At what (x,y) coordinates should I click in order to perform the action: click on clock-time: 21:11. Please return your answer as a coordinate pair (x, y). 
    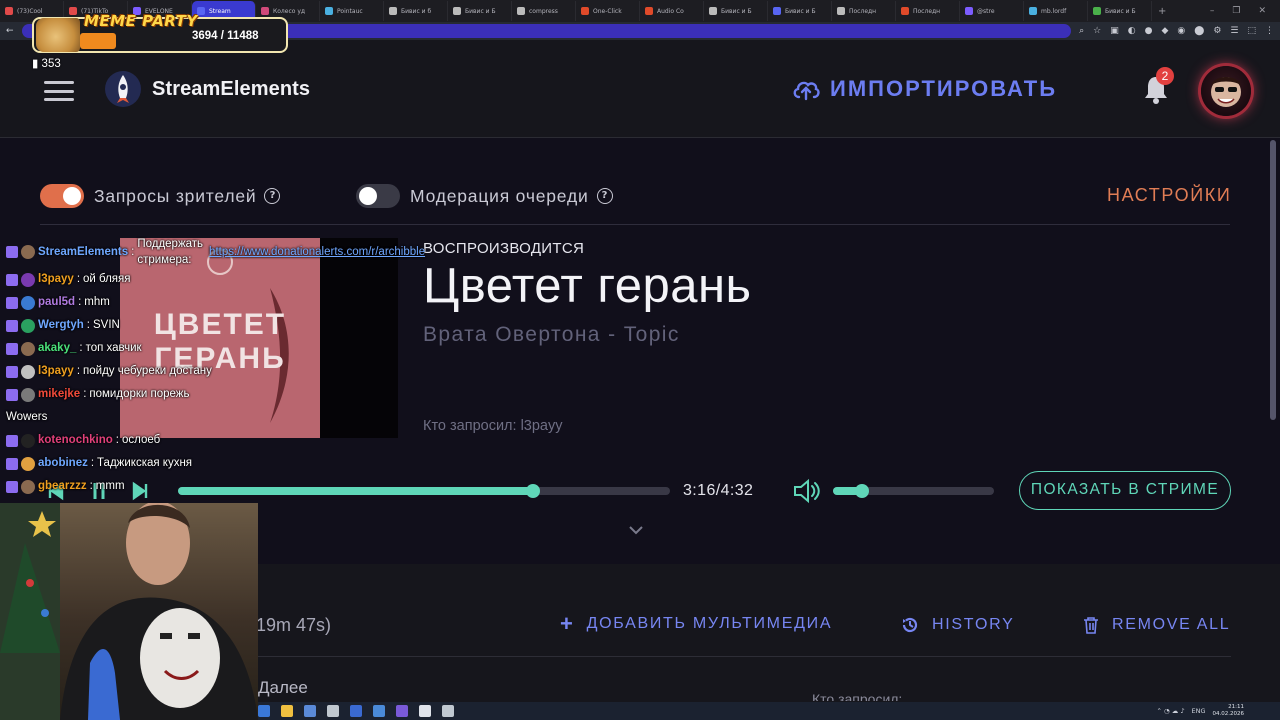
    Looking at the image, I should click on (1236, 707).